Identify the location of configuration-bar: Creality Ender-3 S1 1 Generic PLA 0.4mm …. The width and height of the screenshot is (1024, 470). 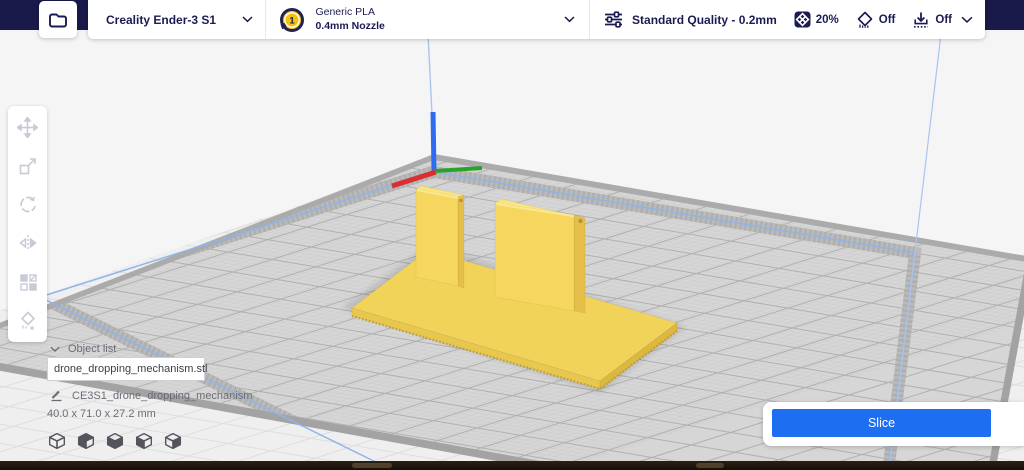
(536, 19).